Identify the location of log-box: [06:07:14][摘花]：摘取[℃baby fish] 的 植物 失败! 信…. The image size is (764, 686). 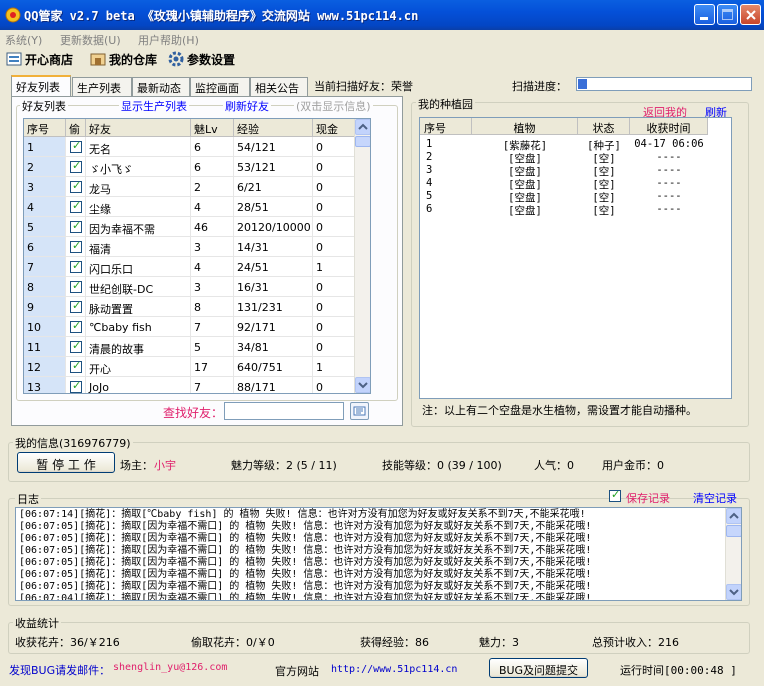
(378, 554).